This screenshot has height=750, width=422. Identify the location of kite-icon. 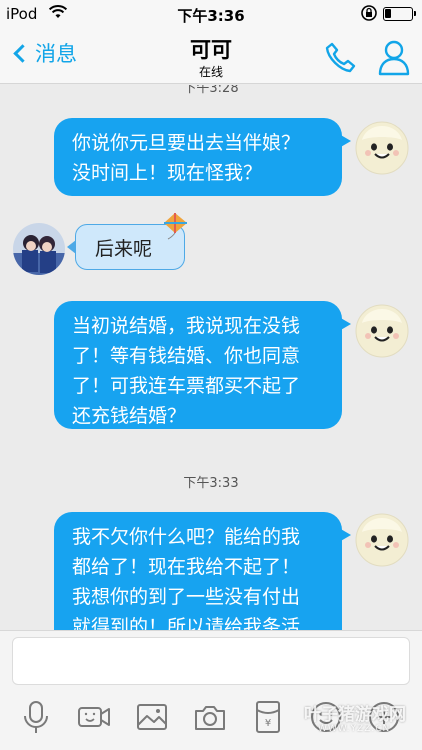
(175, 226).